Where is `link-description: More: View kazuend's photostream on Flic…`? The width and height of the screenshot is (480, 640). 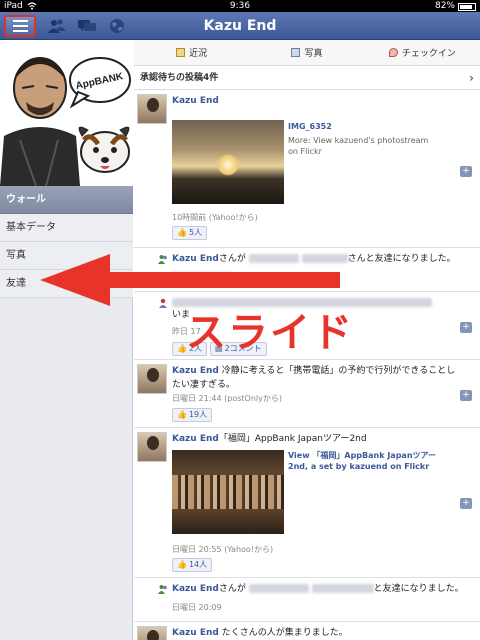 link-description: More: View kazuend's photostream on Flic… is located at coordinates (358, 146).